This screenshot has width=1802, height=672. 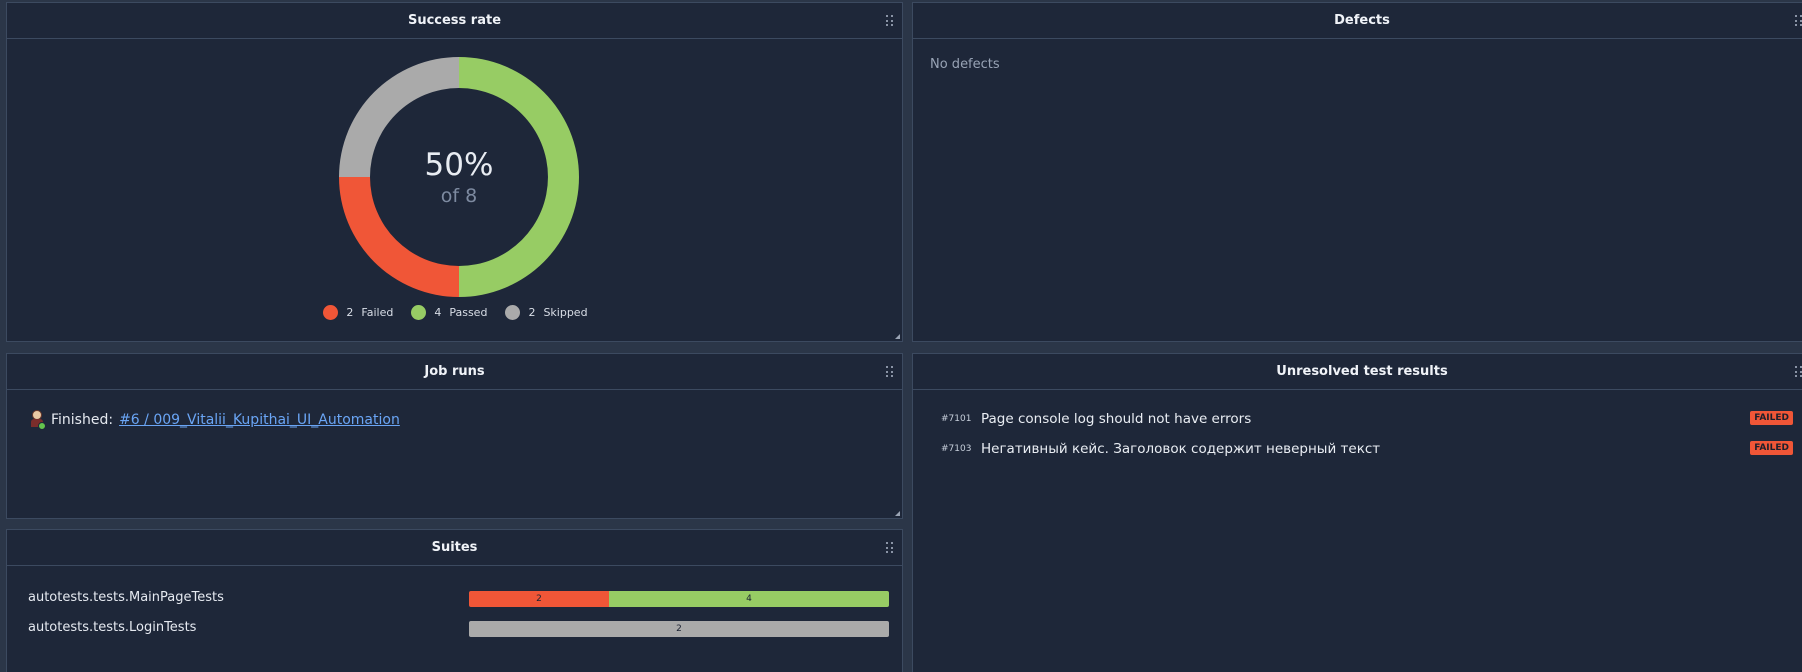 What do you see at coordinates (37, 420) in the screenshot?
I see `jenkins-avatar-icon` at bounding box center [37, 420].